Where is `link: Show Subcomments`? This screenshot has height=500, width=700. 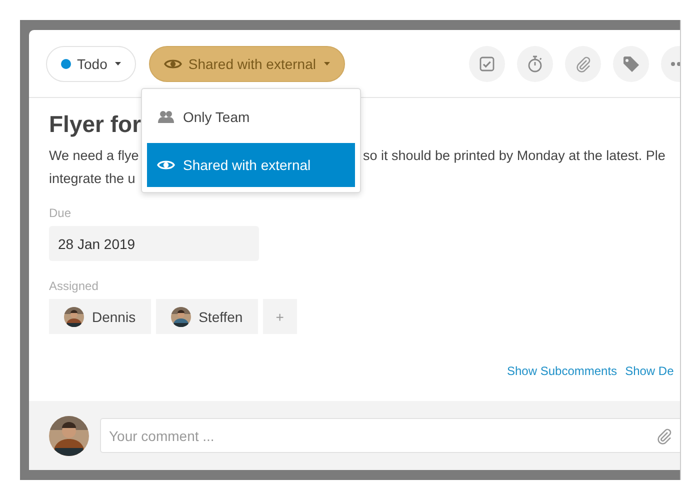 link: Show Subcomments is located at coordinates (562, 371).